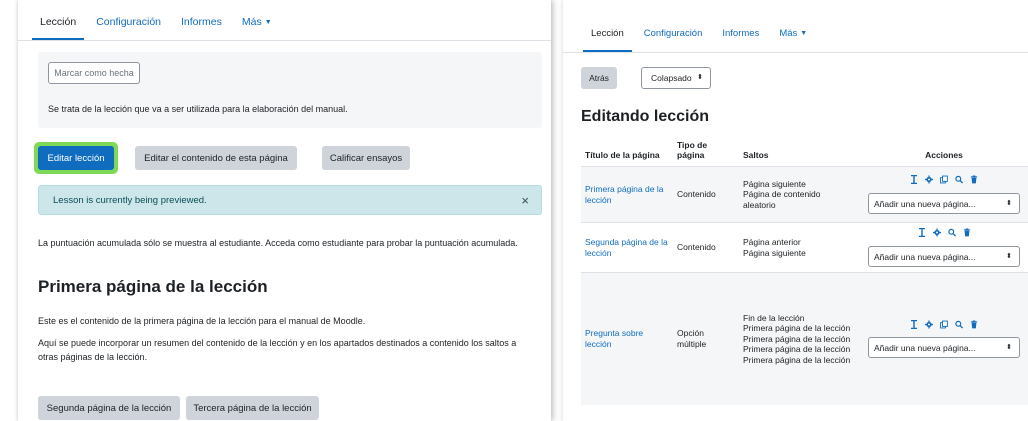 The height and width of the screenshot is (421, 1028). What do you see at coordinates (290, 200) in the screenshot?
I see `preview-alert: Lesson is currently being previewed. ×` at bounding box center [290, 200].